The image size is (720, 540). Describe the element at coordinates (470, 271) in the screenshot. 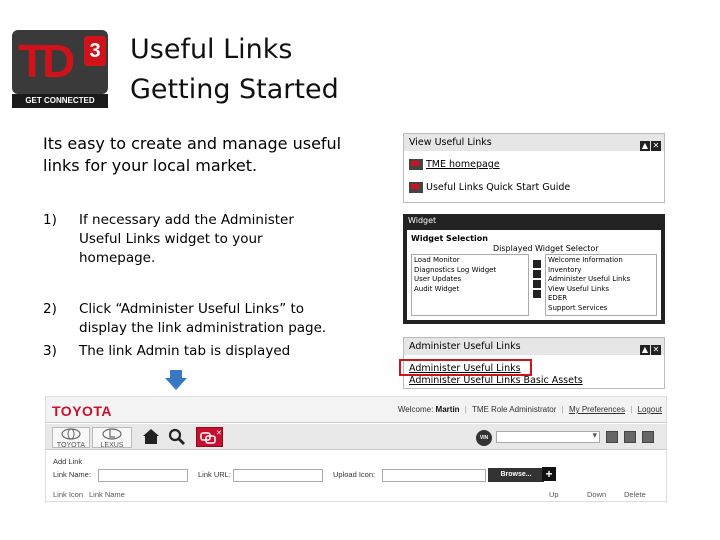

I see `list-item: Diagnostics Log Widget` at that location.